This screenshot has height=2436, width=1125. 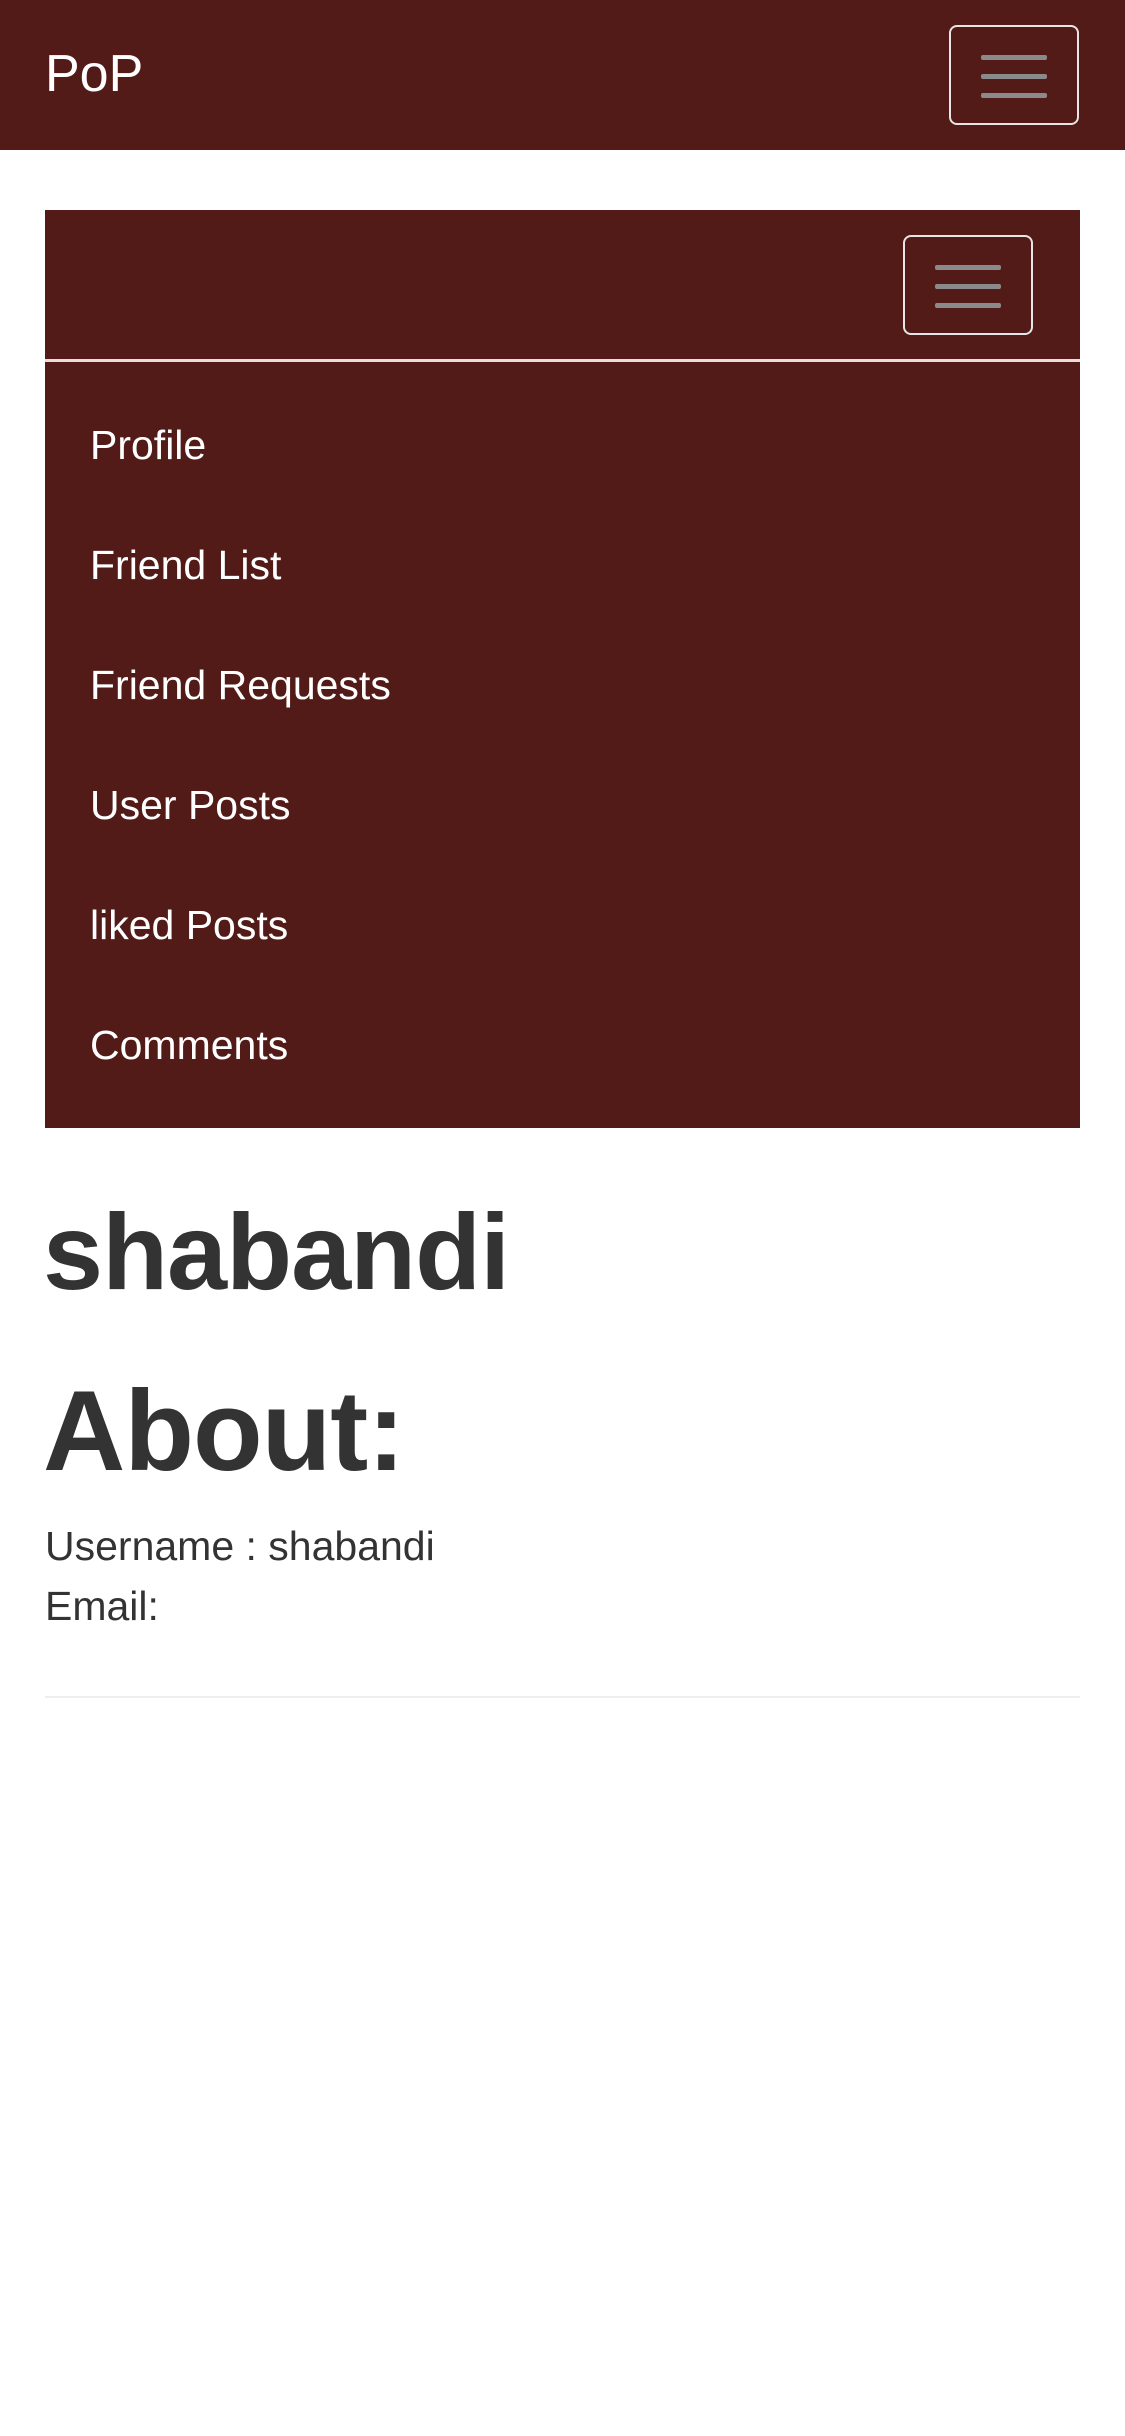 What do you see at coordinates (189, 1045) in the screenshot?
I see `sidebar-item-comments: Comments` at bounding box center [189, 1045].